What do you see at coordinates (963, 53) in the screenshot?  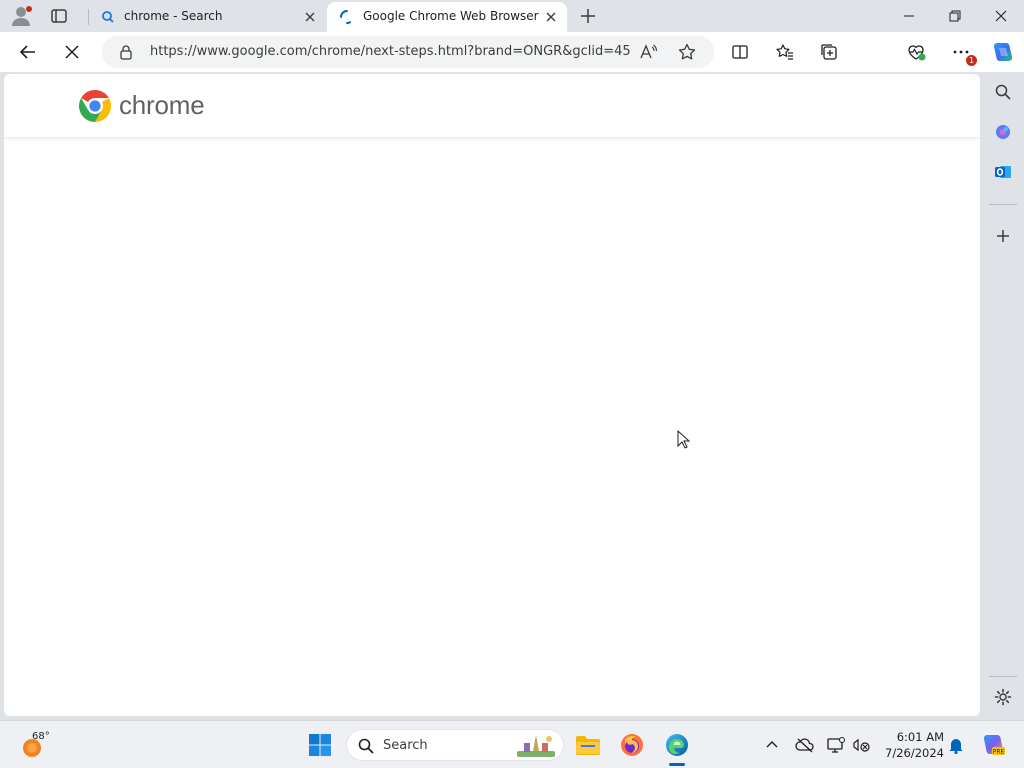 I see `settings-and-more-icon: 1` at bounding box center [963, 53].